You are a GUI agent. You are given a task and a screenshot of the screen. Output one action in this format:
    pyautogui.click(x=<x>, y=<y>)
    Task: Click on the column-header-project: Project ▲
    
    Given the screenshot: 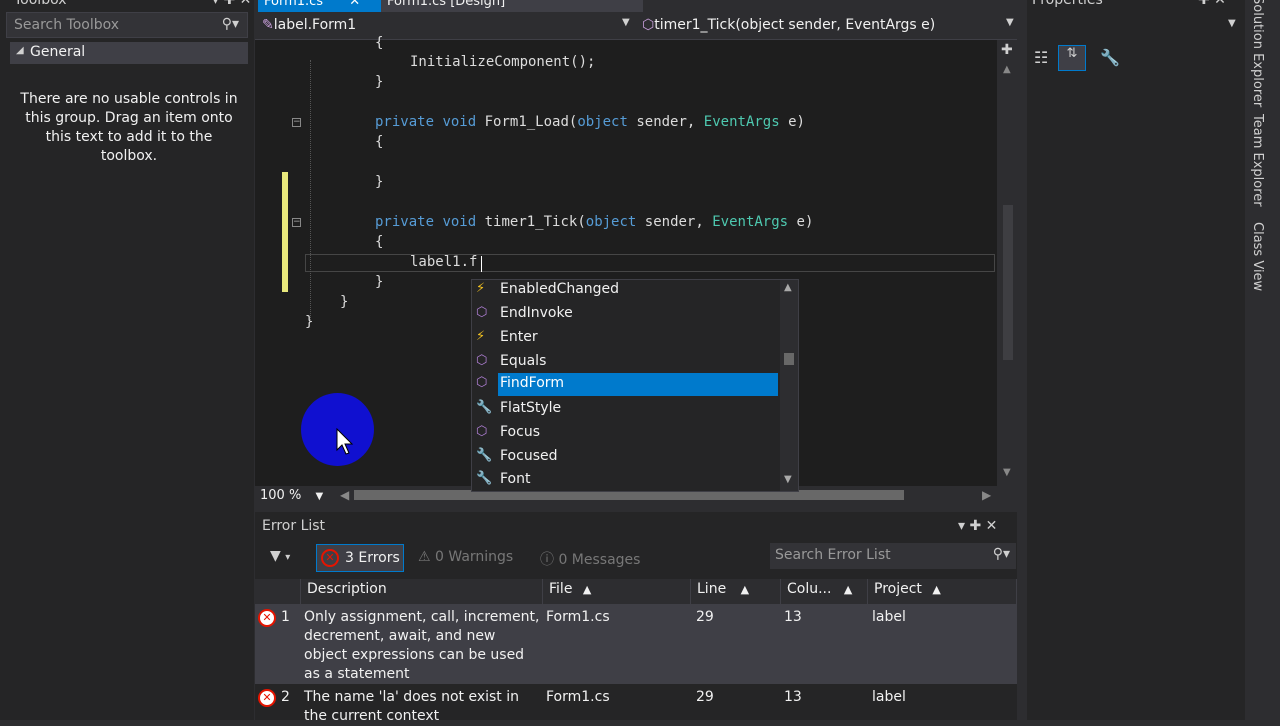 What is the action you would take?
    pyautogui.click(x=942, y=591)
    